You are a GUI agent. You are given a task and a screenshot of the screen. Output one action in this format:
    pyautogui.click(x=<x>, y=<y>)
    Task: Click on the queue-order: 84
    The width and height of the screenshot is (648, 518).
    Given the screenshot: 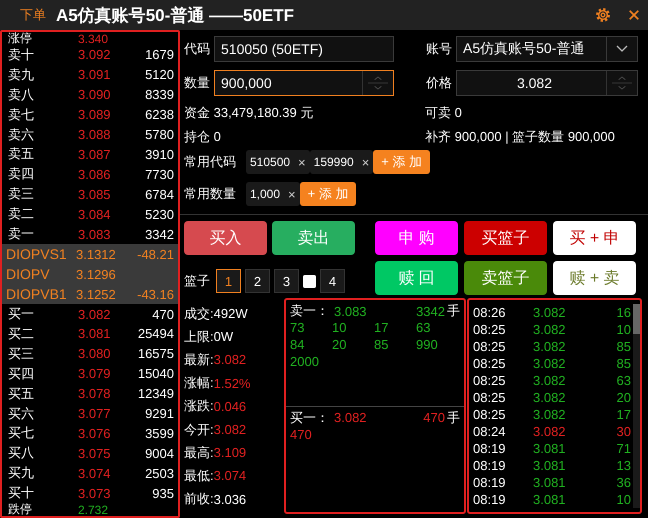 What is the action you would take?
    pyautogui.click(x=298, y=345)
    